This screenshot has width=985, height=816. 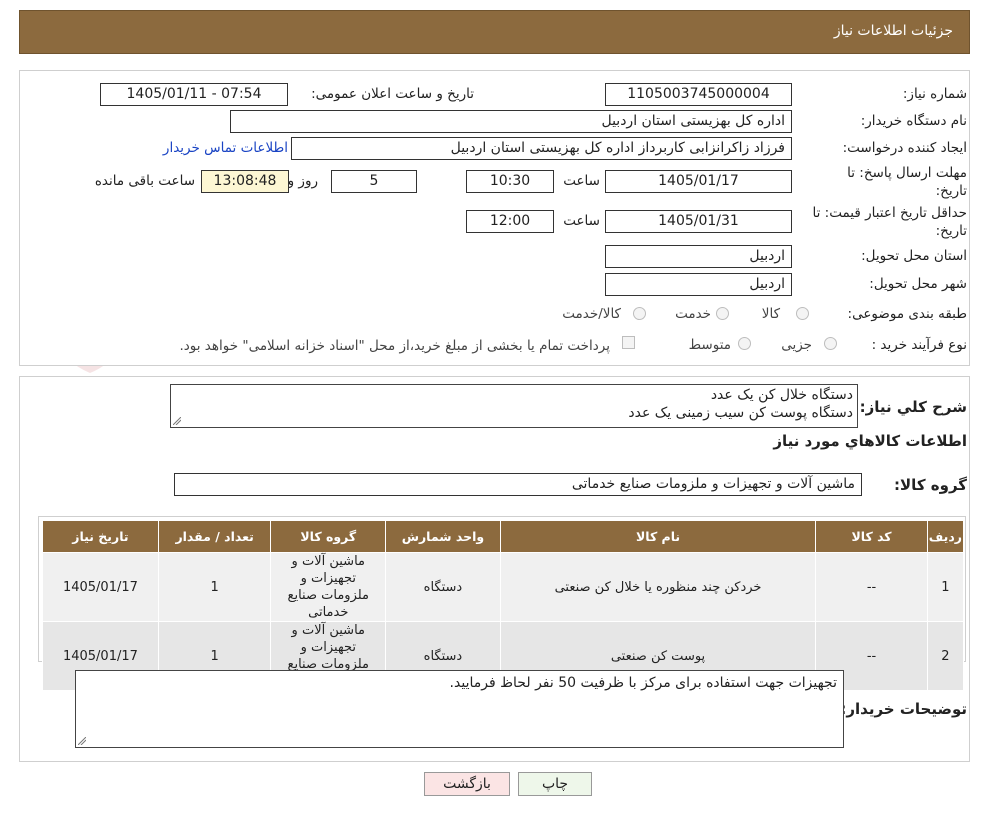 What do you see at coordinates (830, 343) in the screenshot?
I see `purchase-minor-radio` at bounding box center [830, 343].